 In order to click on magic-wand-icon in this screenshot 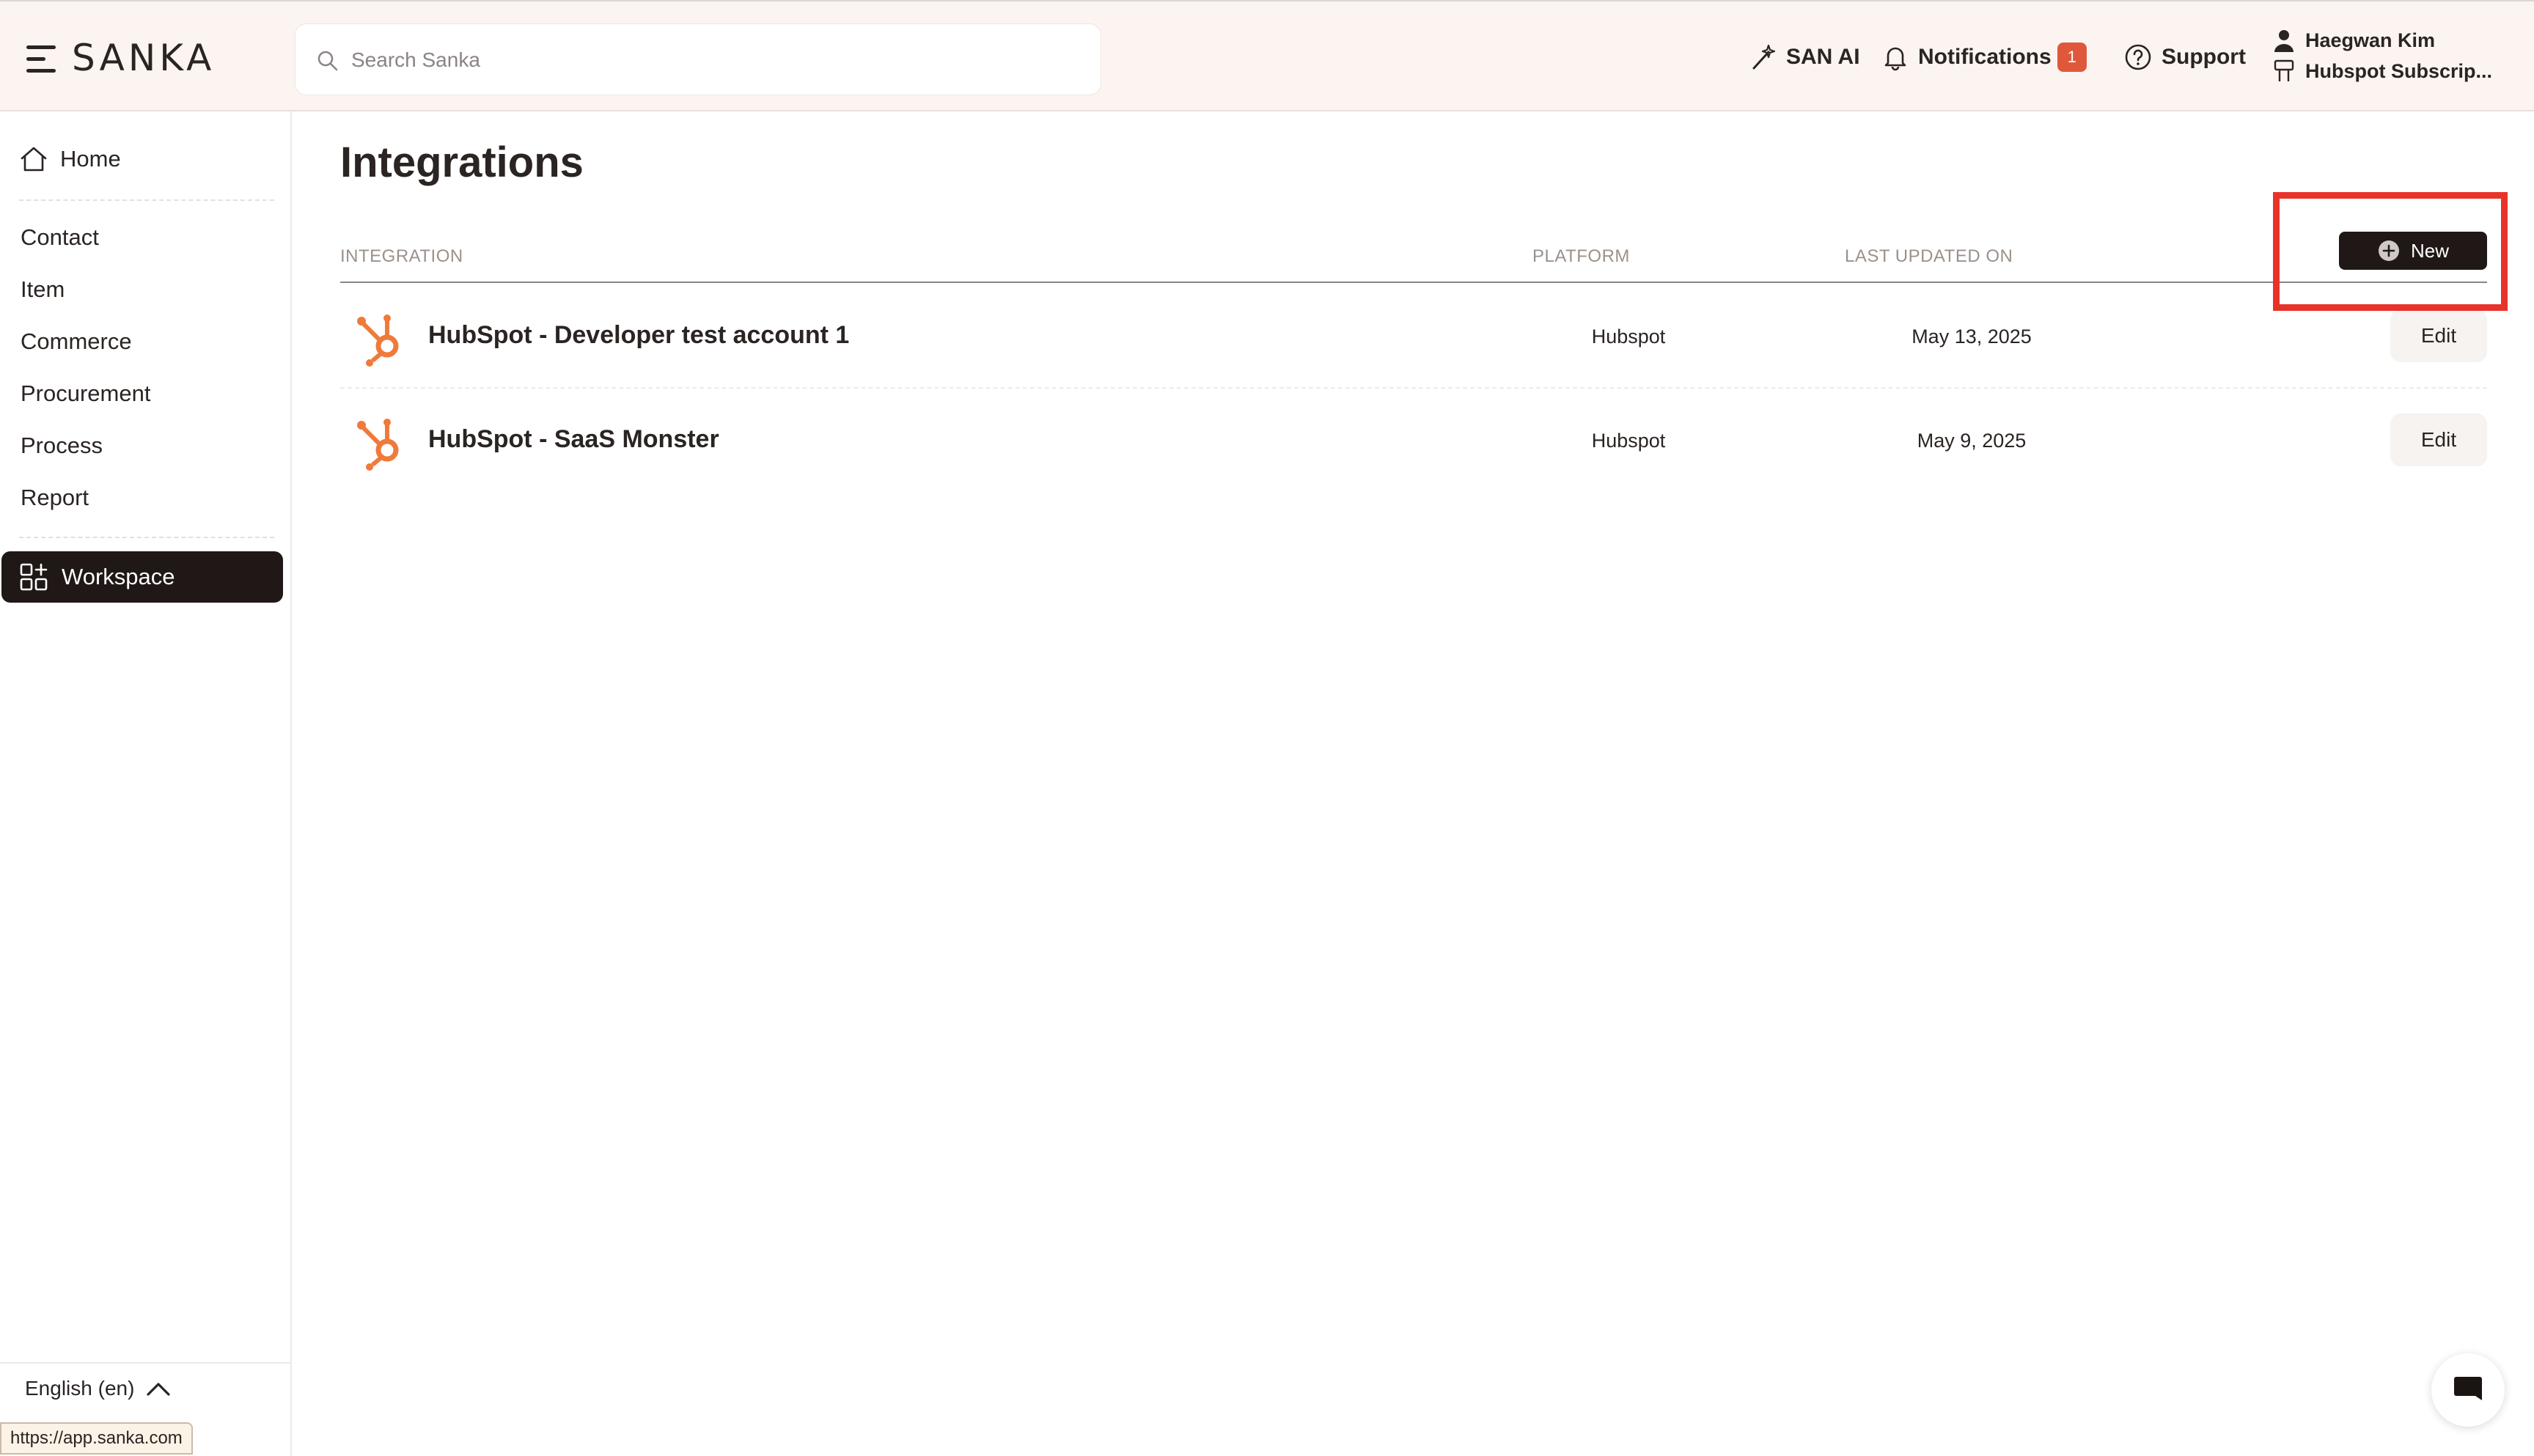, I will do `click(1764, 57)`.